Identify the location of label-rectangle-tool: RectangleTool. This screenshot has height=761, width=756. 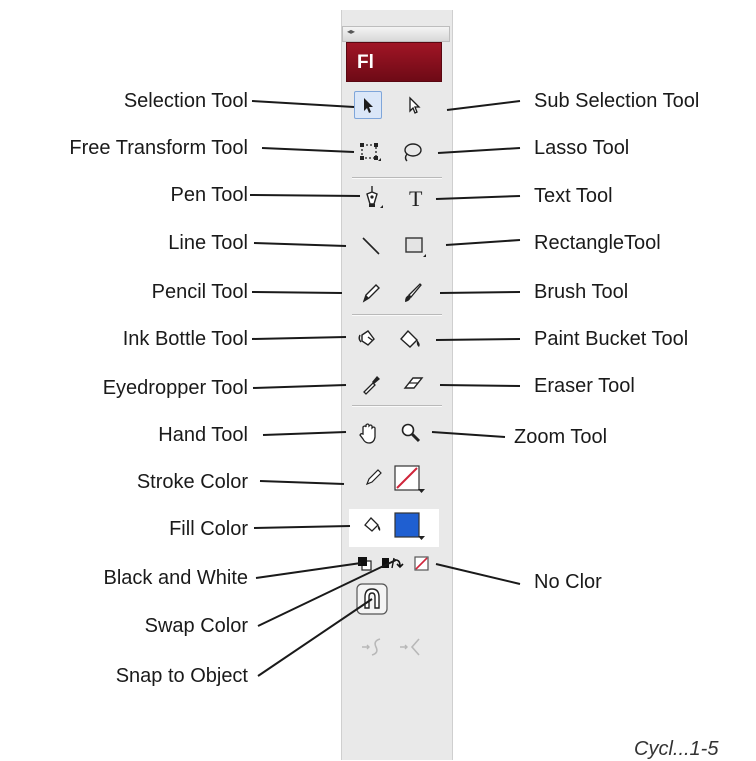
(597, 243).